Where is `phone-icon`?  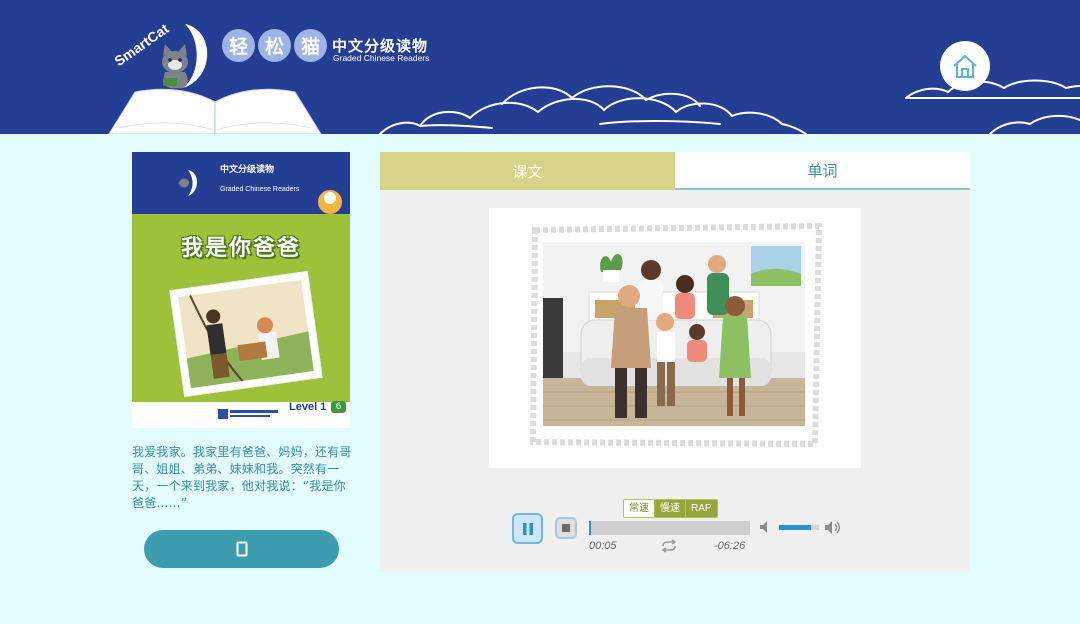
phone-icon is located at coordinates (241, 549).